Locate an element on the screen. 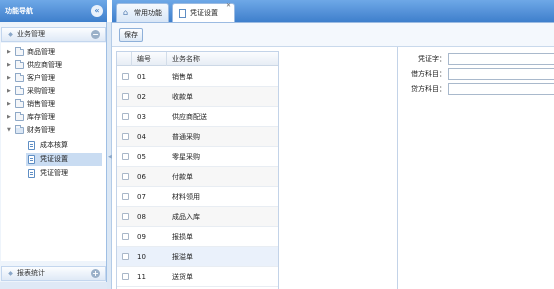 Image resolution: width=554 pixels, height=289 pixels. column-header-name: 业务名称 is located at coordinates (222, 59).